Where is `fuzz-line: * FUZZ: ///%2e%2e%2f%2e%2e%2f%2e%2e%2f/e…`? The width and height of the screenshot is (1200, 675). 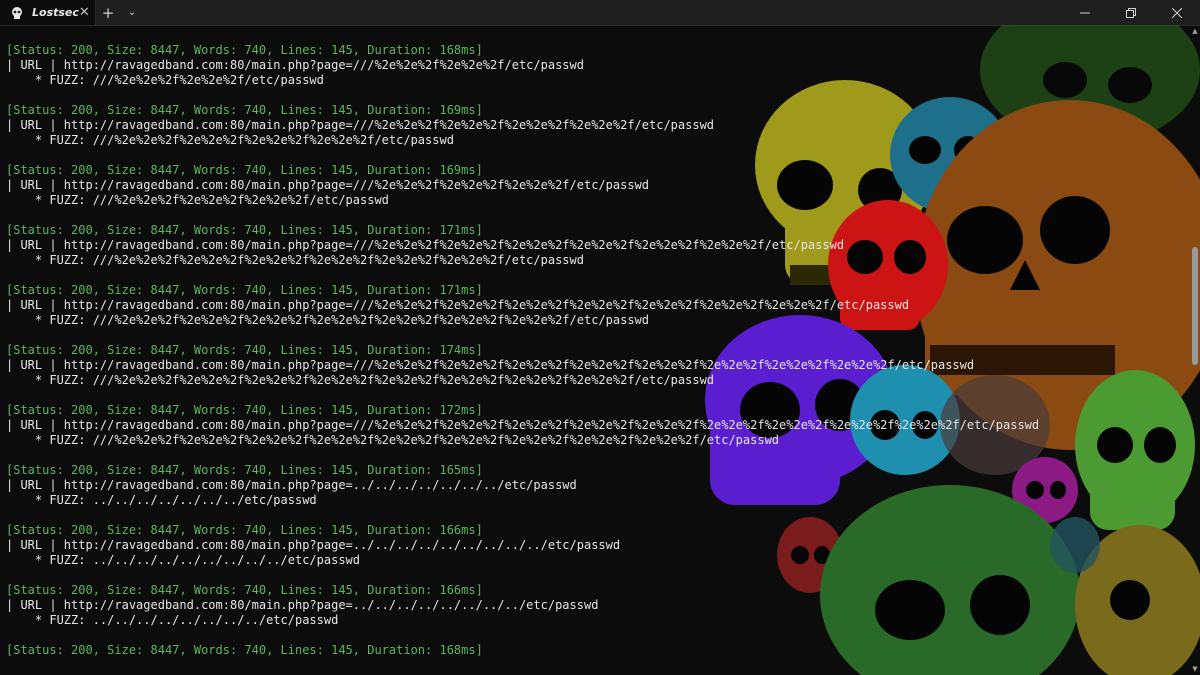 fuzz-line: * FUZZ: ///%2e%2e%2f%2e%2e%2f%2e%2e%2f/e… is located at coordinates (197, 200).